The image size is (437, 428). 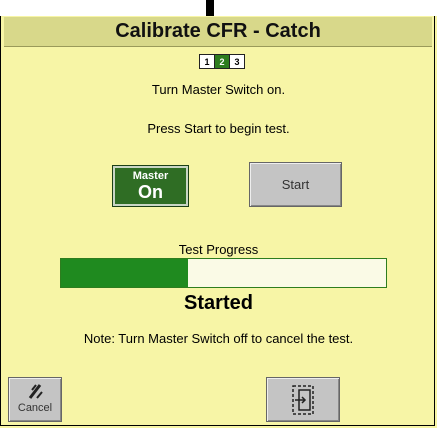 I want to click on master-switch-indicator: Master On, so click(x=150, y=186).